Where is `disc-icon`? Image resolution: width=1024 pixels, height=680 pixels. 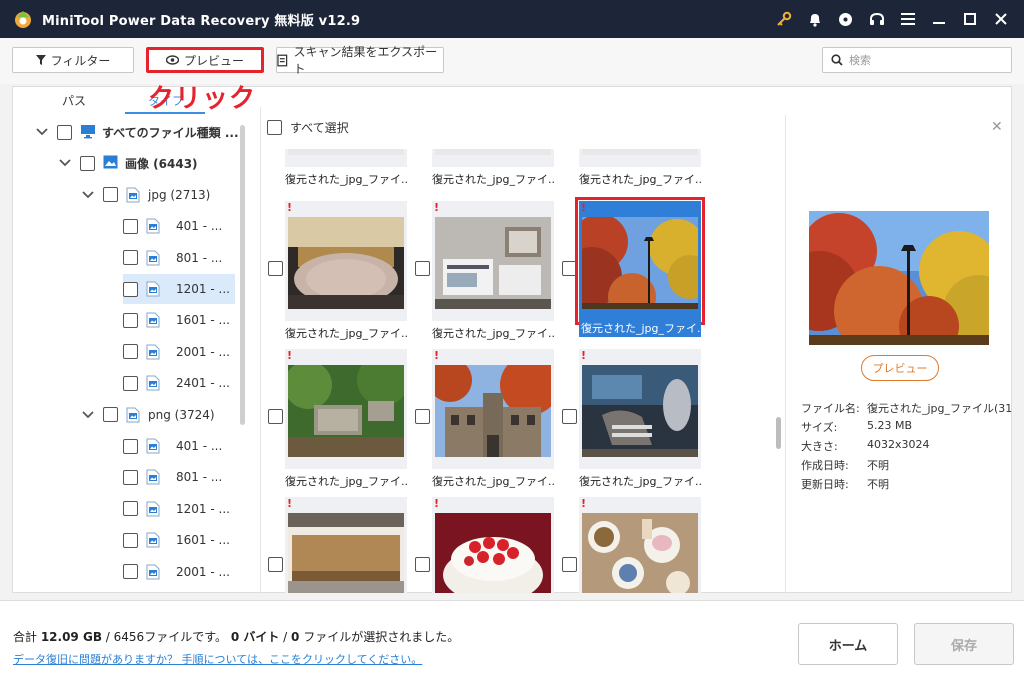
disc-icon is located at coordinates (845, 19).